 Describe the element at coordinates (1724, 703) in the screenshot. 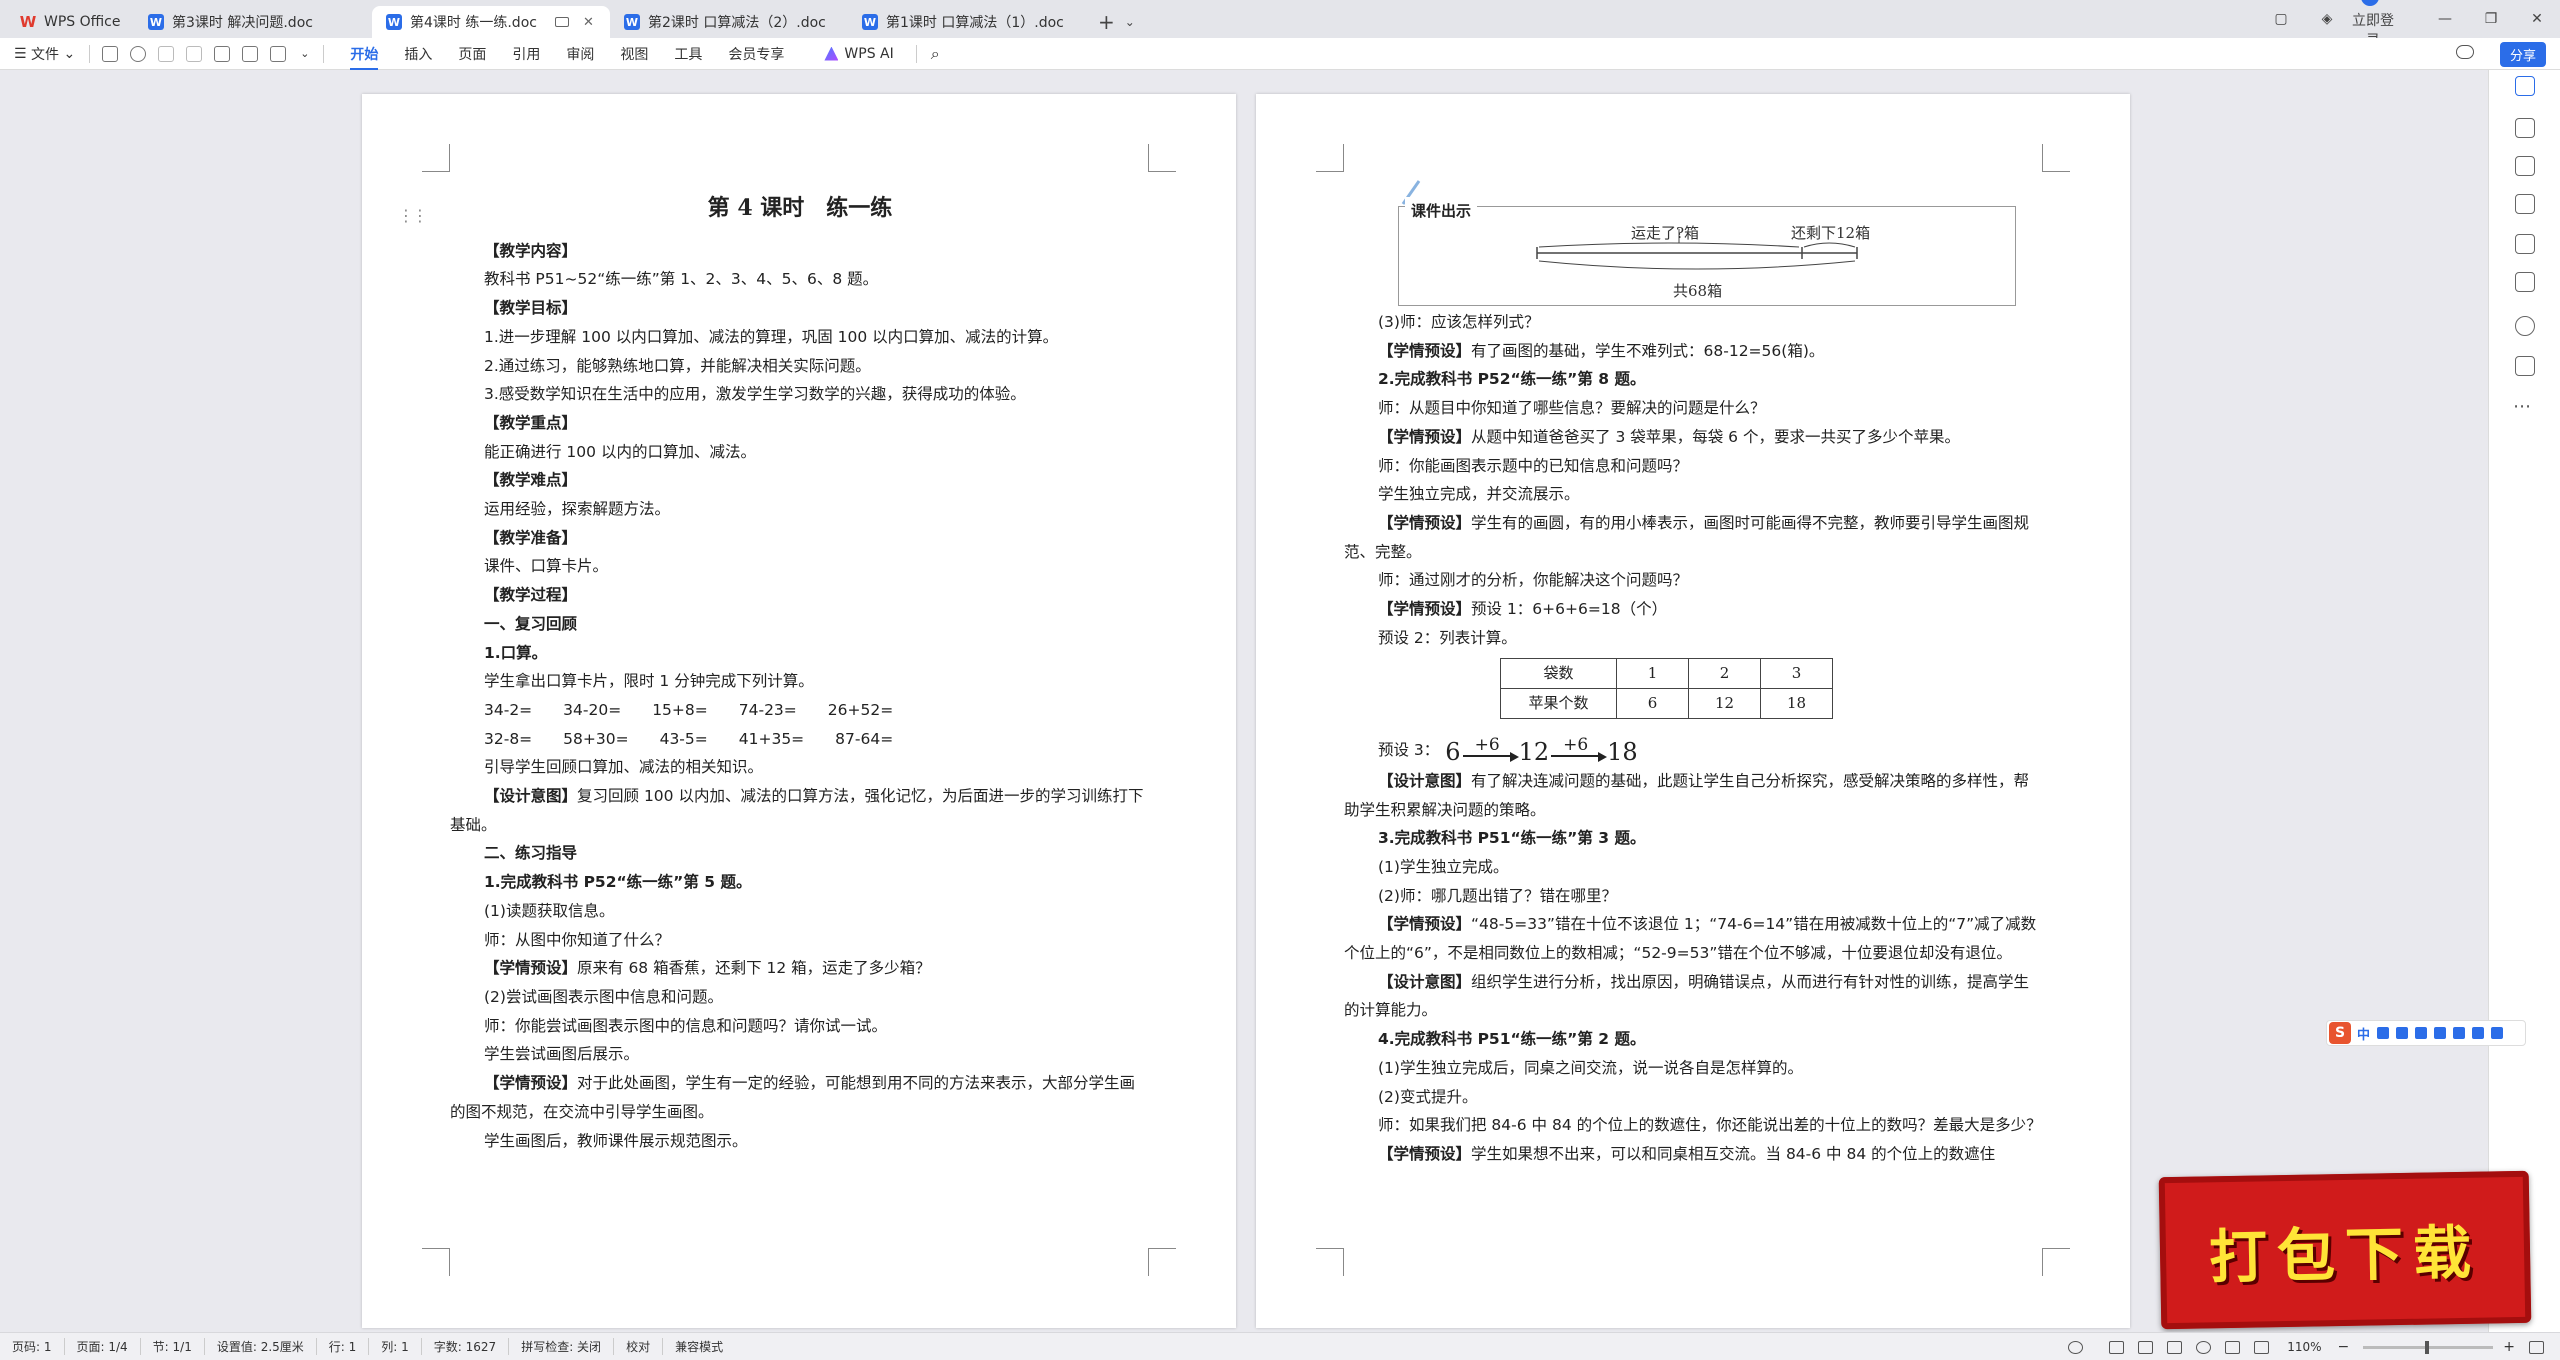

I see `table-cell: 12` at that location.